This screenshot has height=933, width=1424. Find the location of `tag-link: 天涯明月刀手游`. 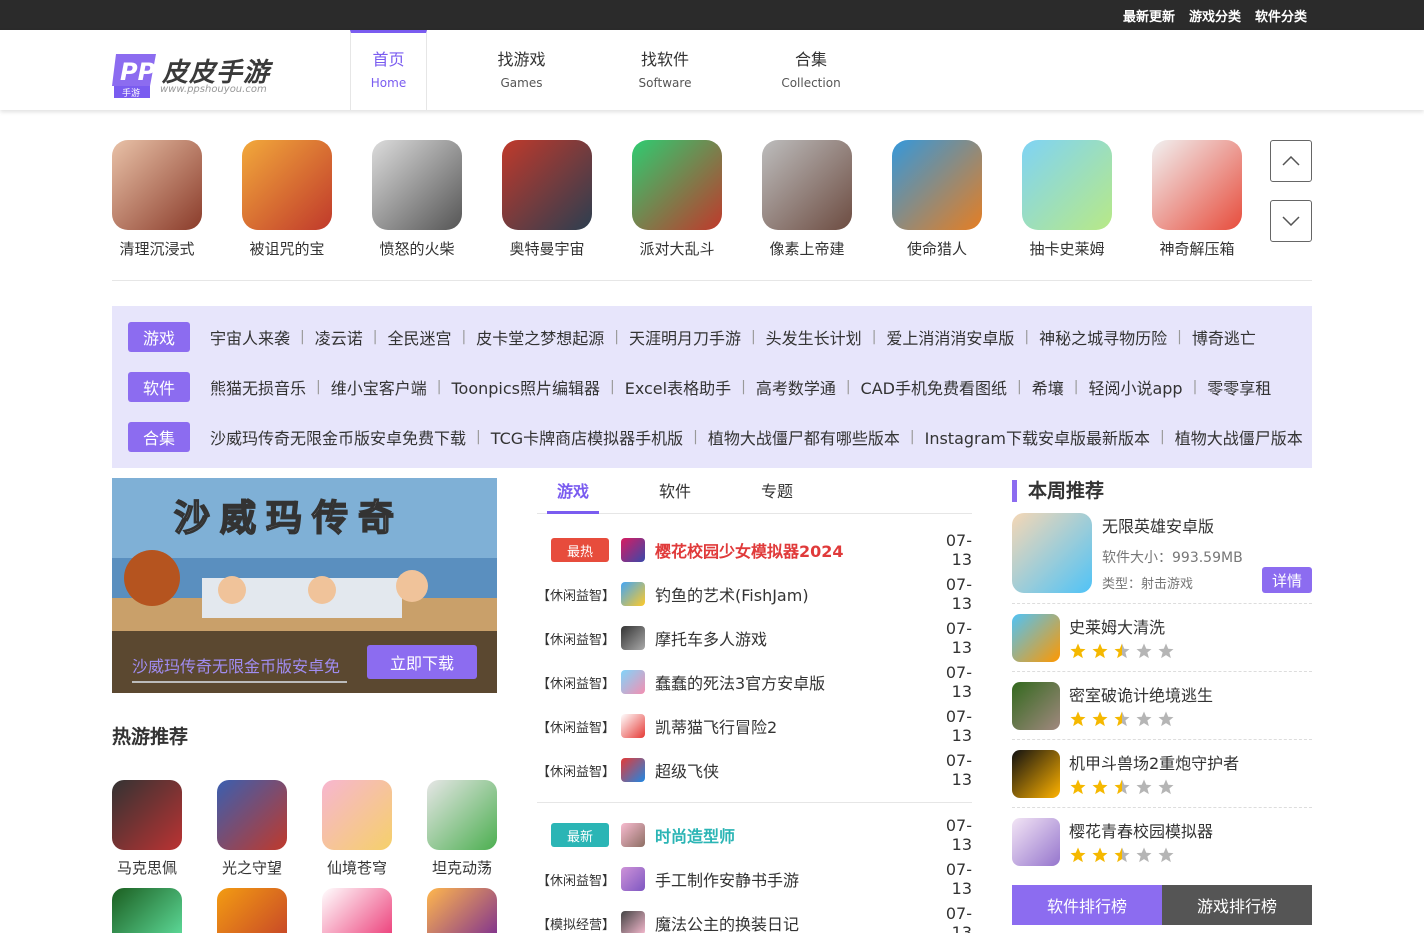

tag-link: 天涯明月刀手游 is located at coordinates (685, 337).